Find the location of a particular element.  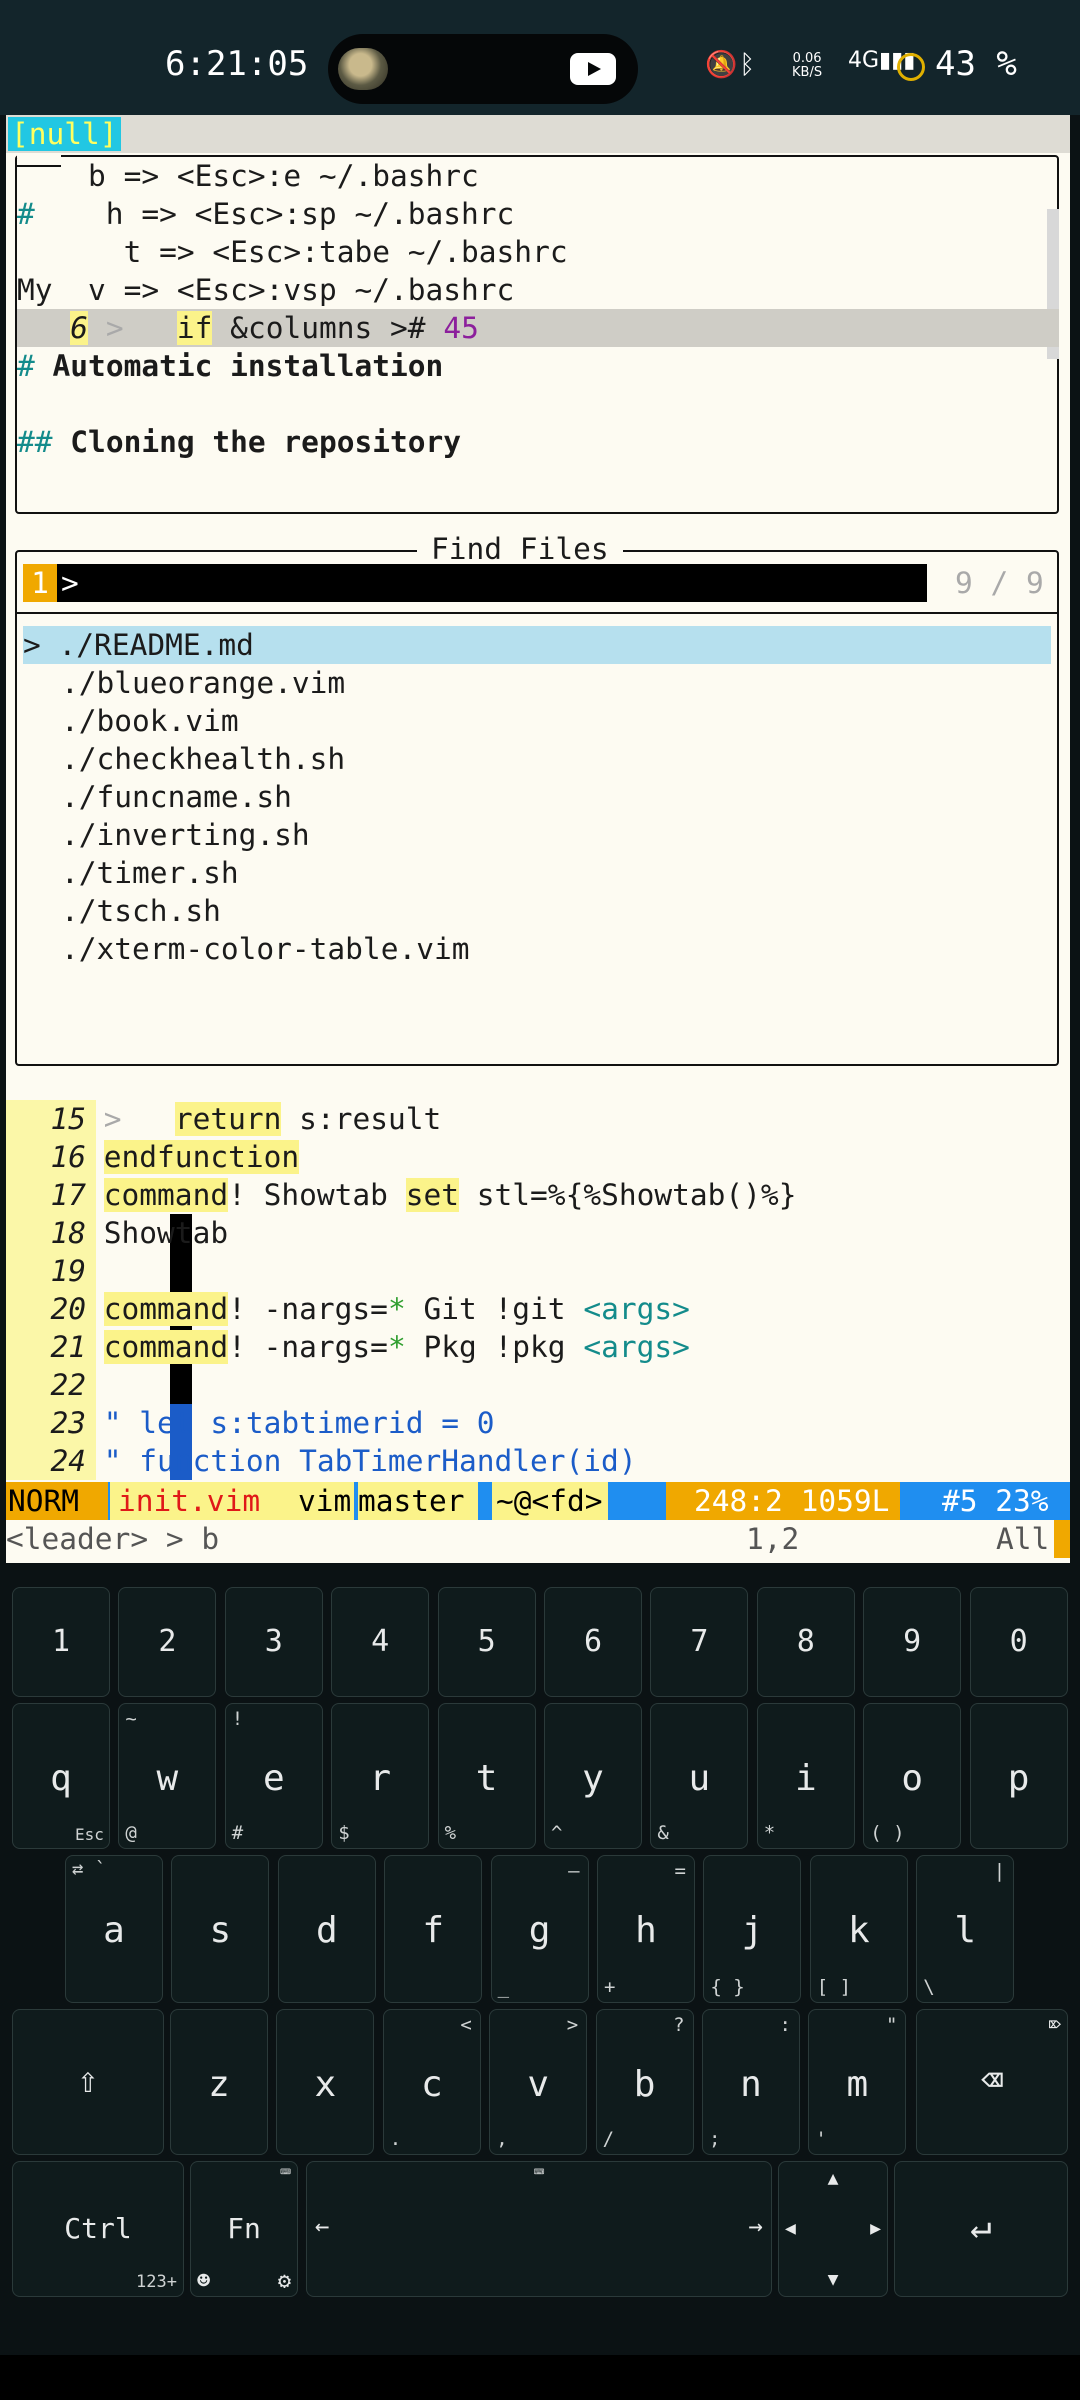

key-d: d is located at coordinates (326, 1929).